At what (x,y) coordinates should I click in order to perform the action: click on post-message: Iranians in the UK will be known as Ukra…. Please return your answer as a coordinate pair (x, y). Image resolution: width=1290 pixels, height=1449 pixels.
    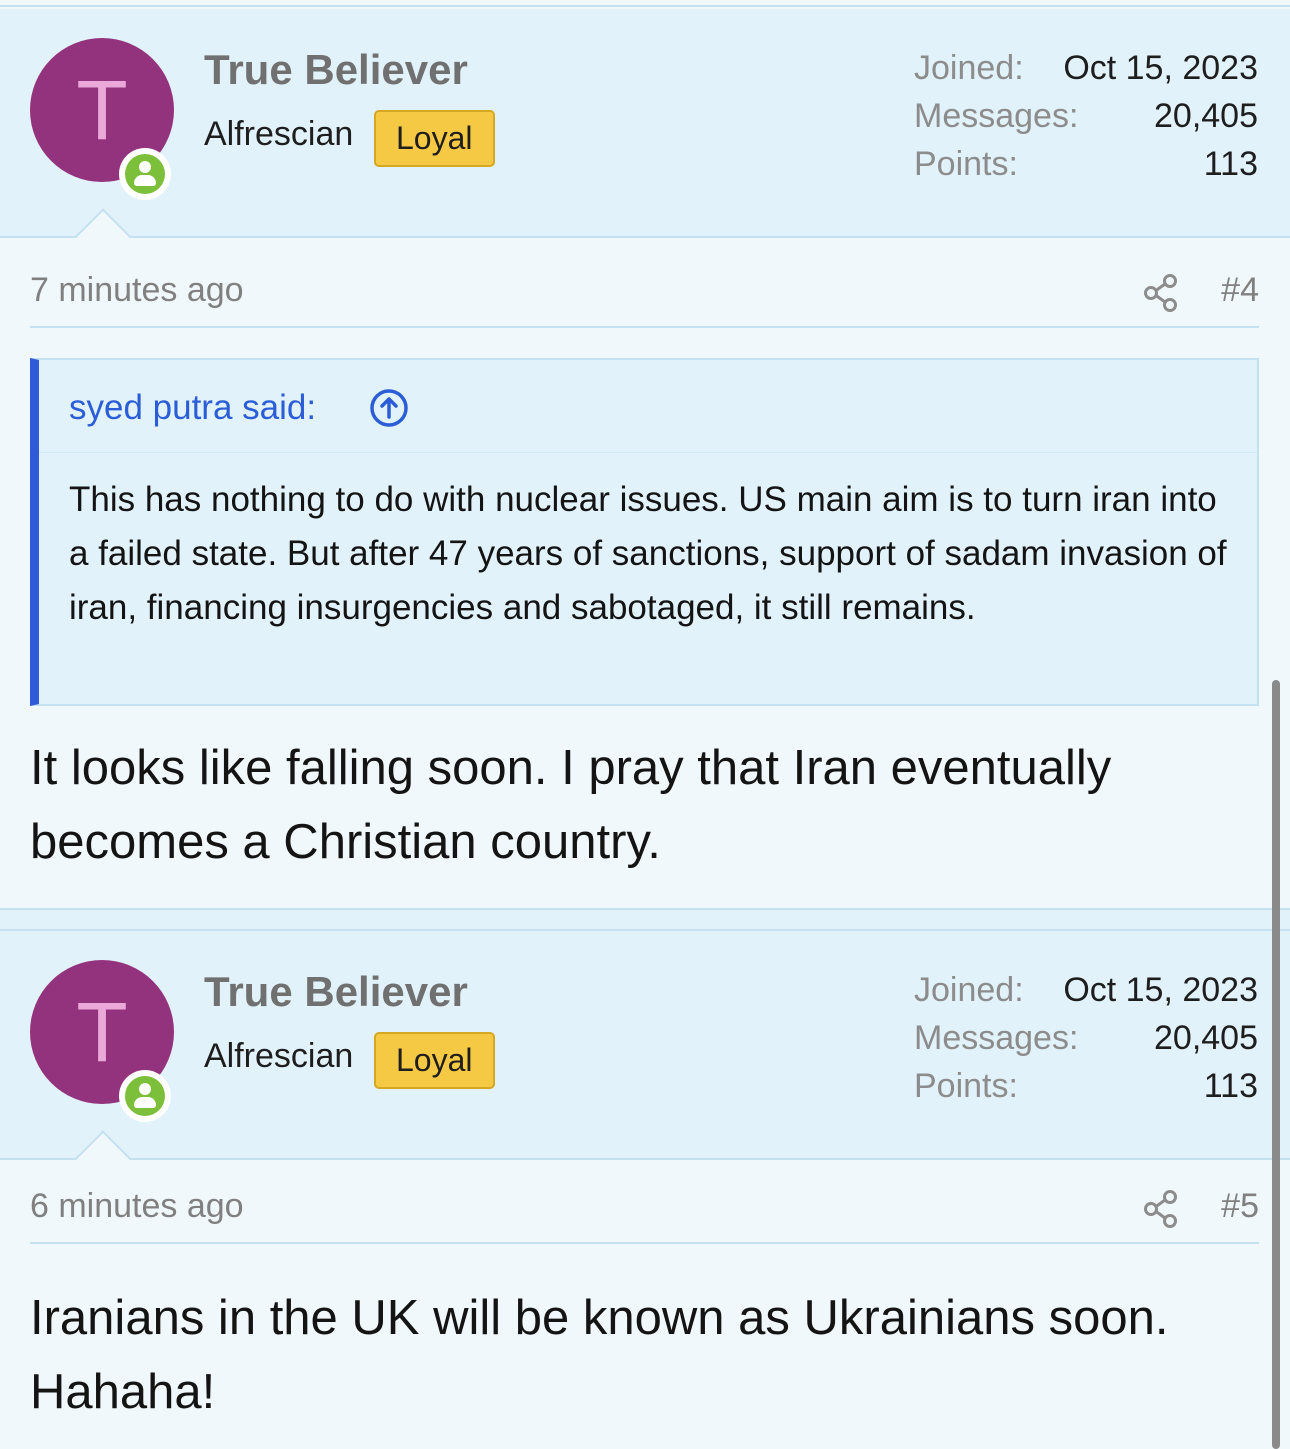
    Looking at the image, I should click on (599, 1355).